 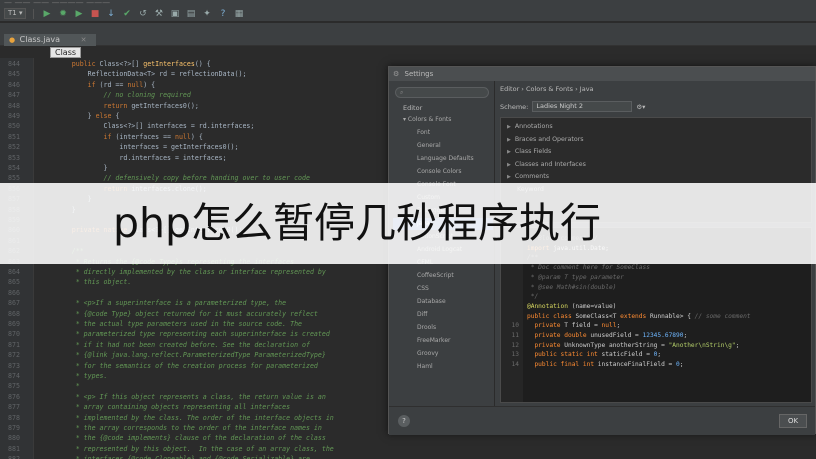 What do you see at coordinates (158, 13) in the screenshot?
I see `settings-icon: ⚒` at bounding box center [158, 13].